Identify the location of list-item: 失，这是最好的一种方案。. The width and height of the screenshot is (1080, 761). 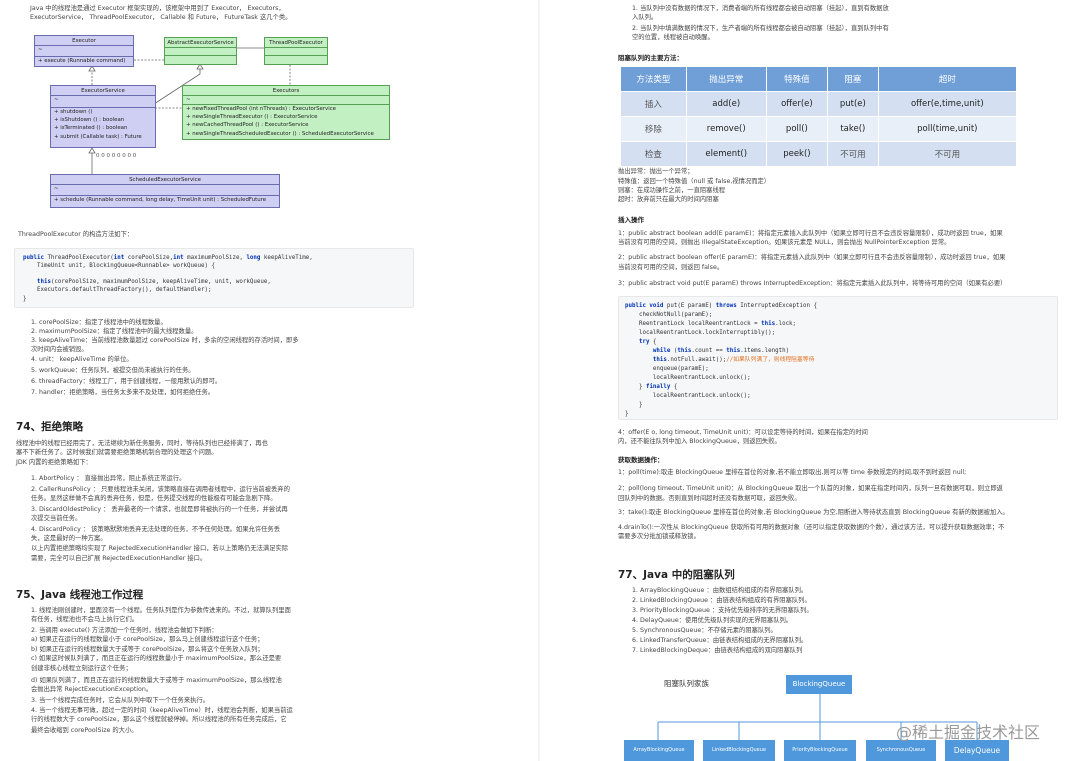
(69, 538).